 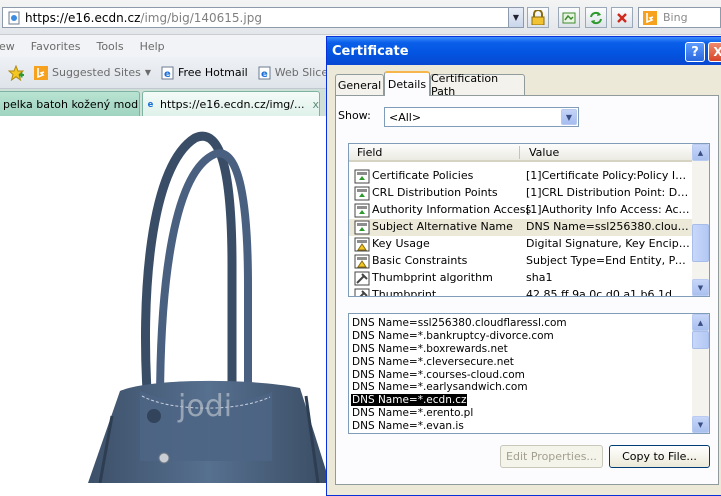 I want to click on fav-free-hotmail: e Free Hotmail, so click(x=204, y=73).